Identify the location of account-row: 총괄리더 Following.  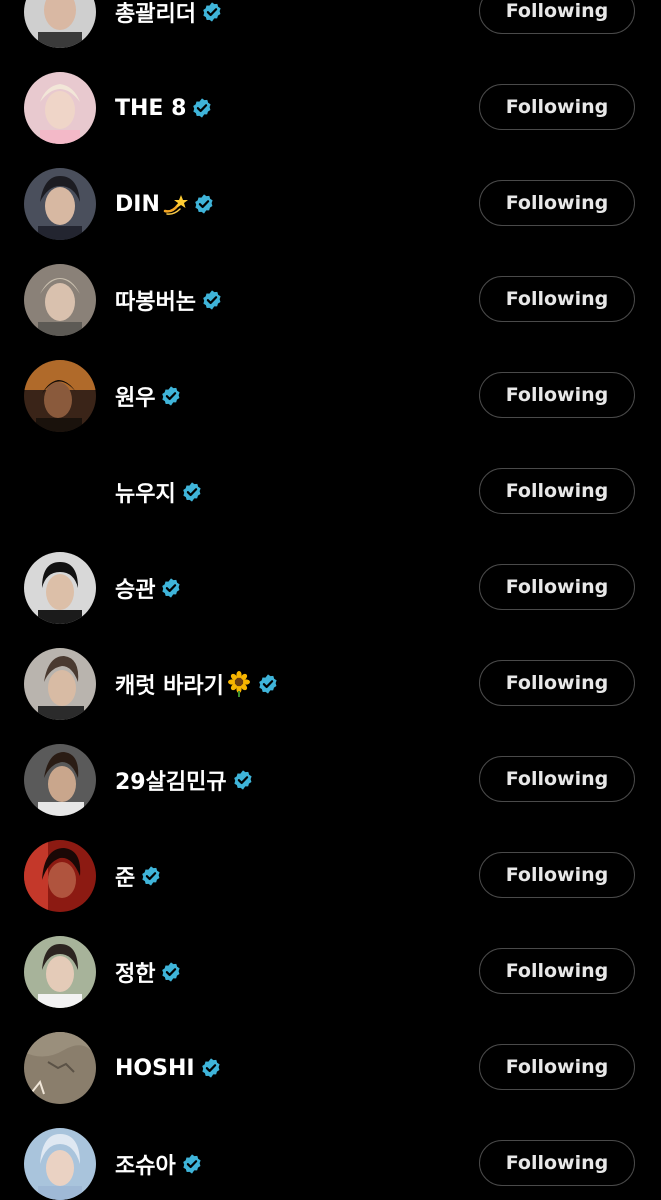
(330, 24).